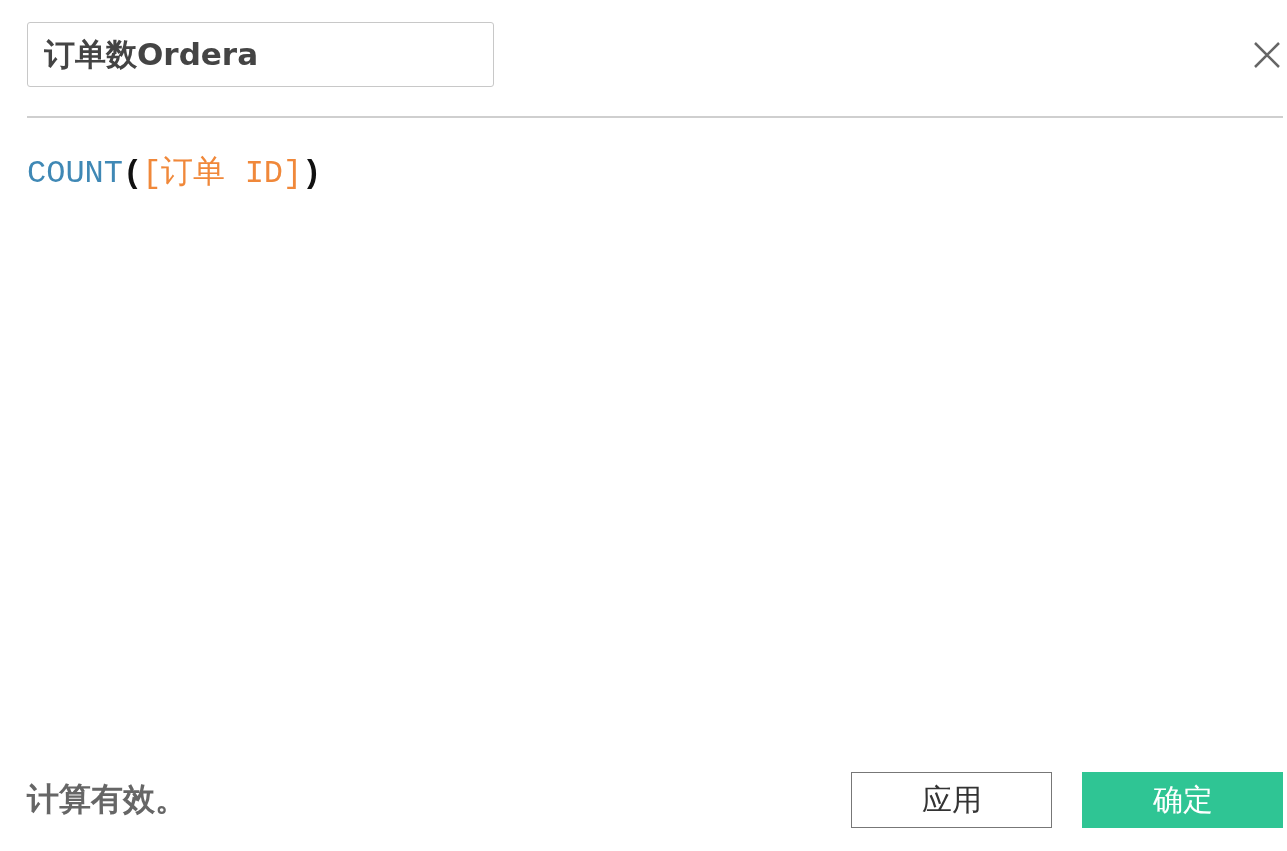 Image resolution: width=1287 pixels, height=851 pixels. Describe the element at coordinates (951, 800) in the screenshot. I see `apply-button: 应用` at that location.